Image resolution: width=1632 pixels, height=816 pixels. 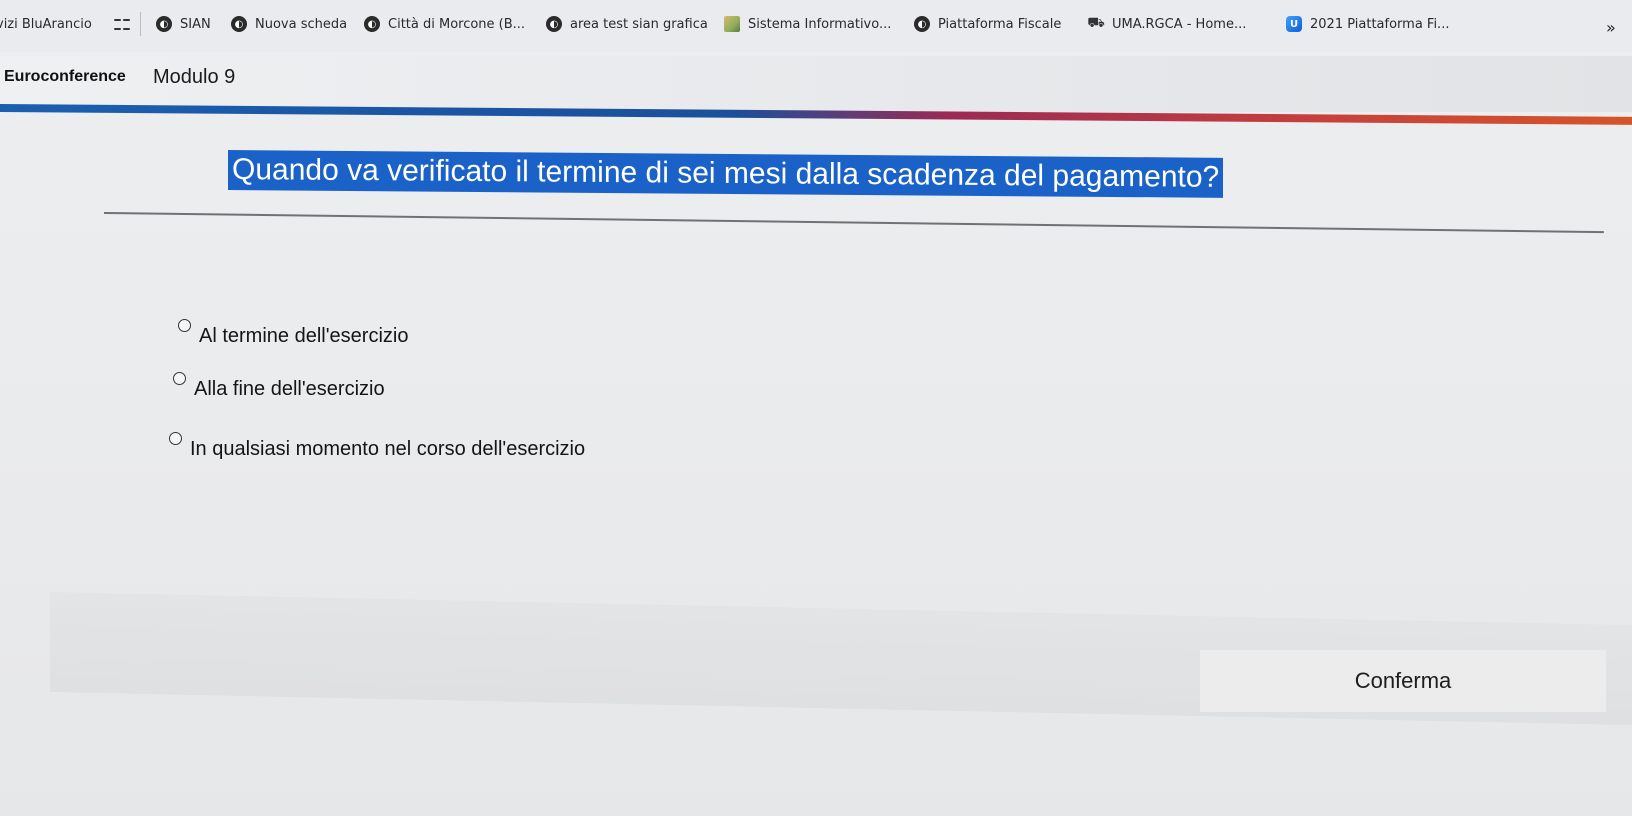 I want to click on tractor-icon: ⛟, so click(x=1096, y=23).